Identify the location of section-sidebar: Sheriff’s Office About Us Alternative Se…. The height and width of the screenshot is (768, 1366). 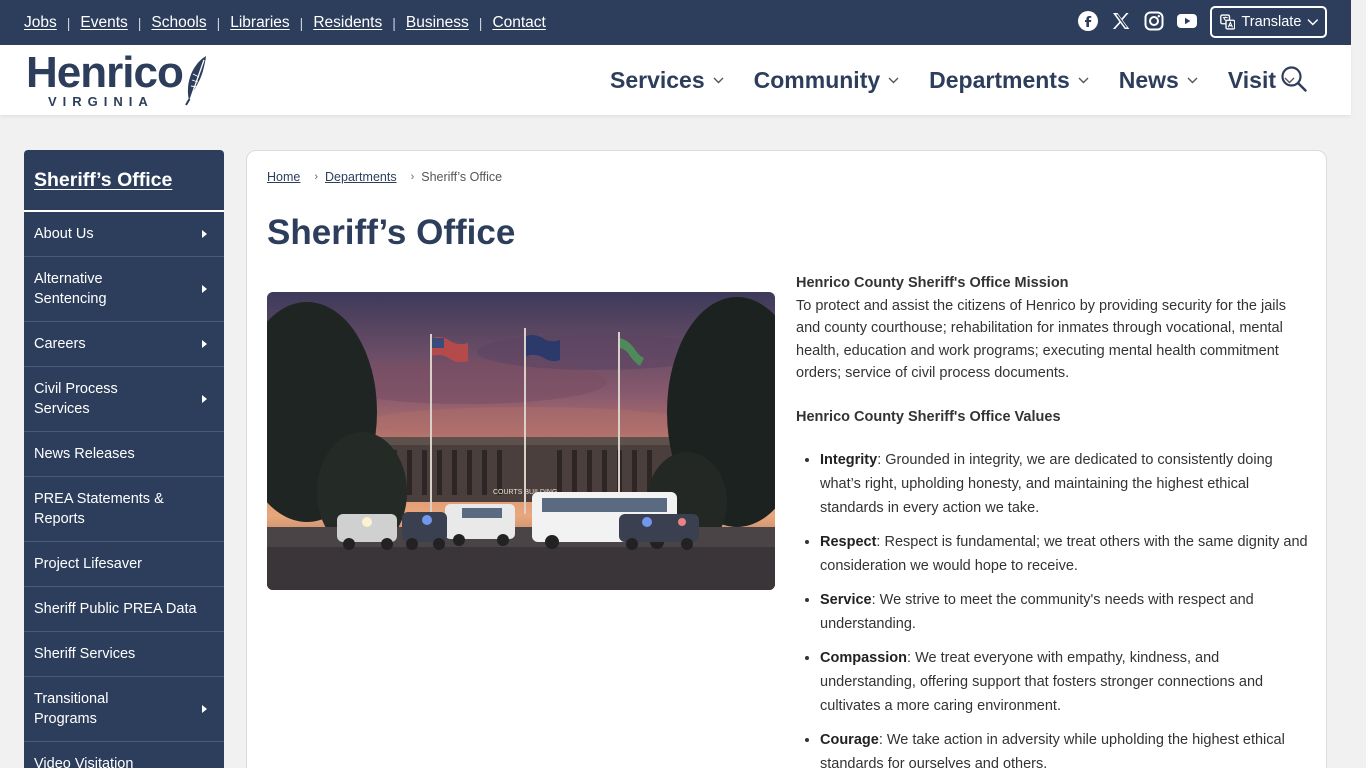
(124, 459).